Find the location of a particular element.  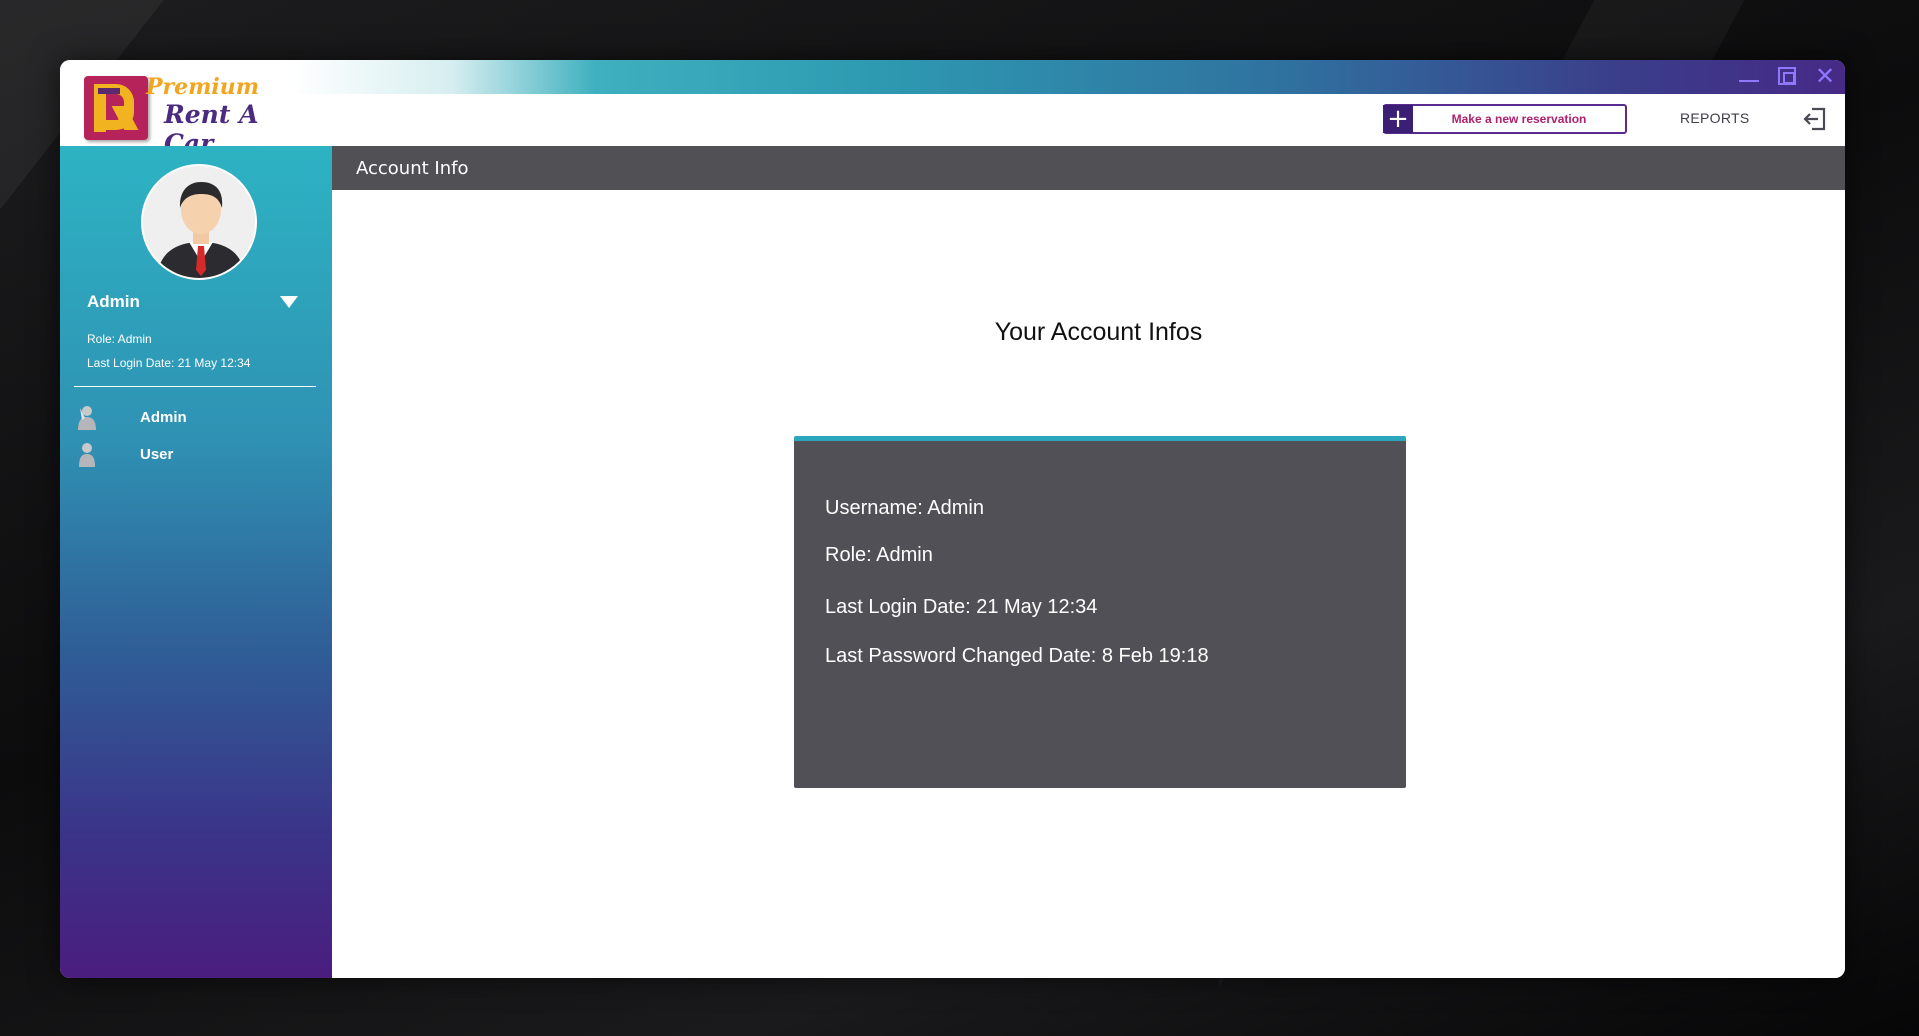

logo-key-icon is located at coordinates (109, 91).